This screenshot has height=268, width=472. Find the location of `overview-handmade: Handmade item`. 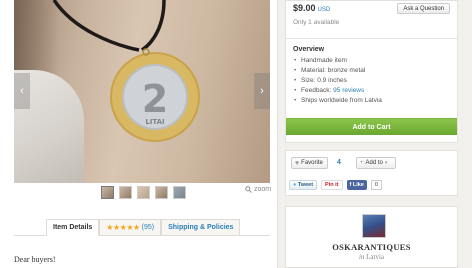

overview-handmade: Handmade item is located at coordinates (337, 61).